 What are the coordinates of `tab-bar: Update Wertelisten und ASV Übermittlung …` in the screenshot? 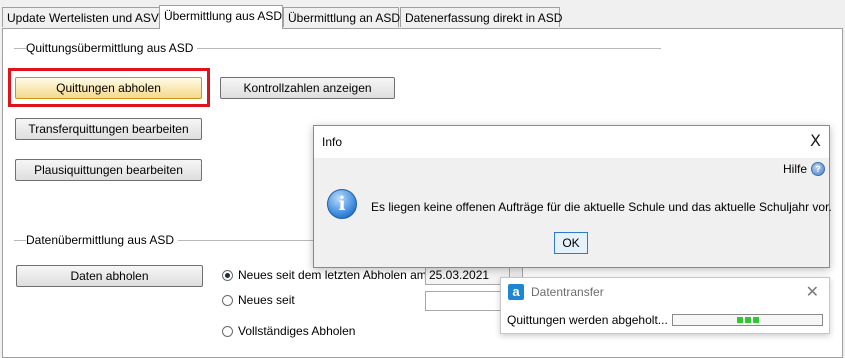 It's located at (422, 14).